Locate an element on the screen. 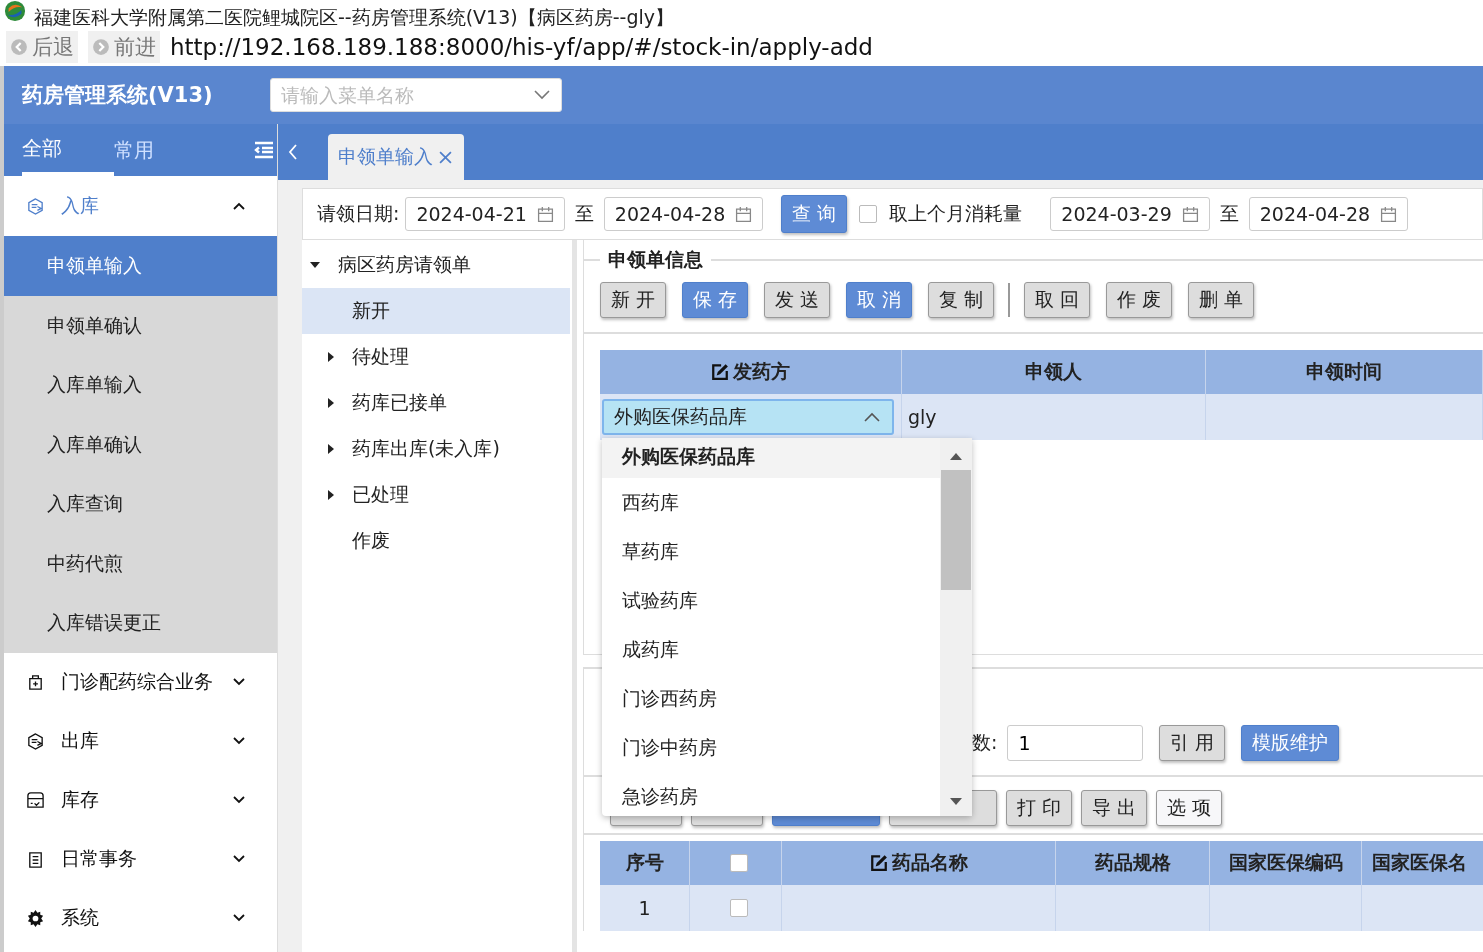  detail-button: 导 出 is located at coordinates (1114, 808).